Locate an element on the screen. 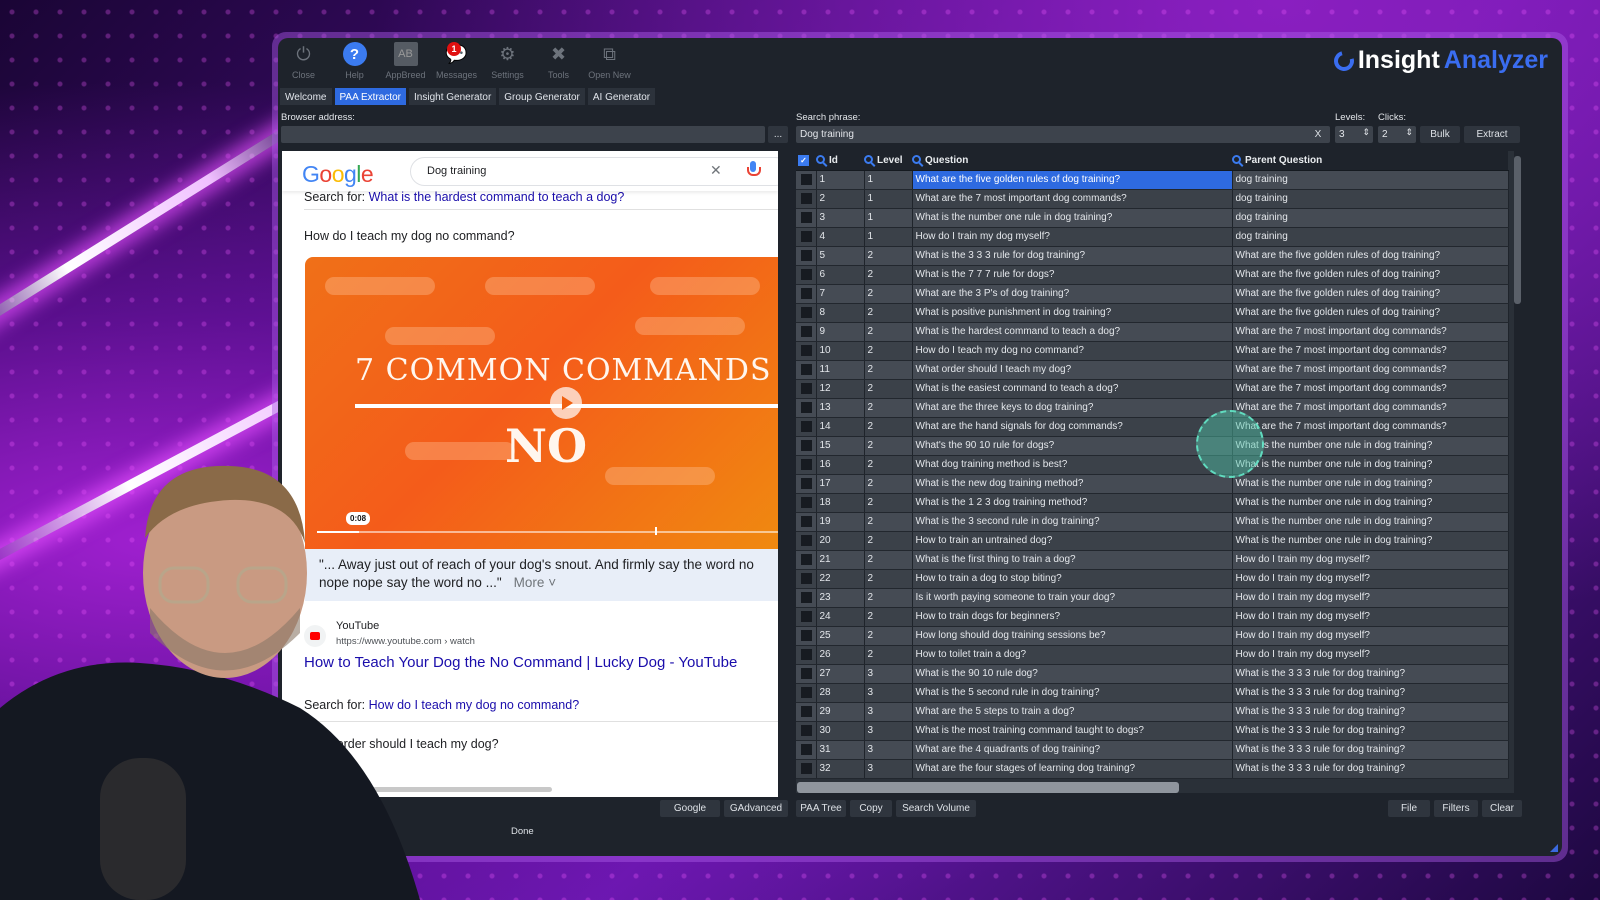 Image resolution: width=1600 pixels, height=900 pixels. cell-question: What is the 7 7 7 rule for dogs? is located at coordinates (1072, 275).